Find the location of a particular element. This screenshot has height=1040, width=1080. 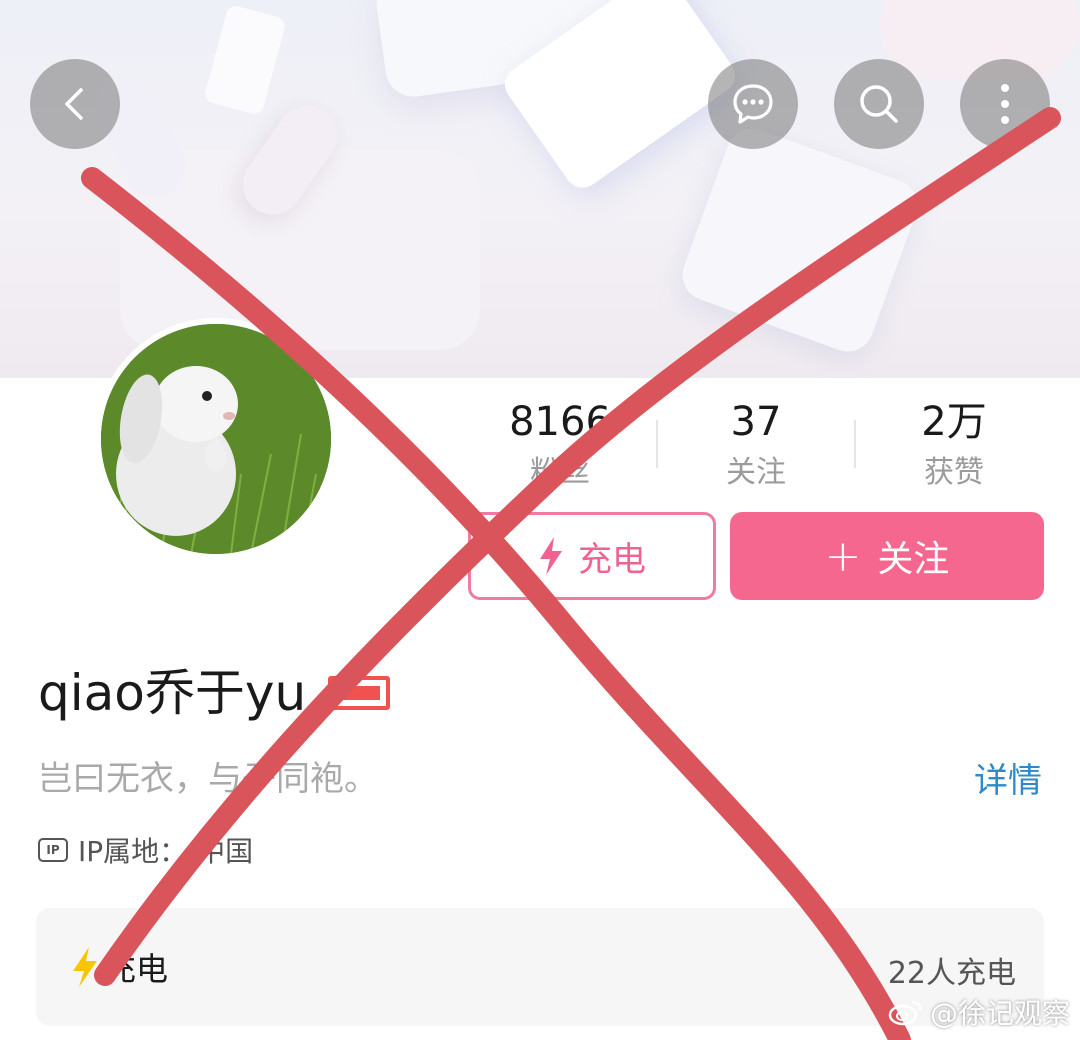

stat-following: 37 关注 is located at coordinates (756, 446).